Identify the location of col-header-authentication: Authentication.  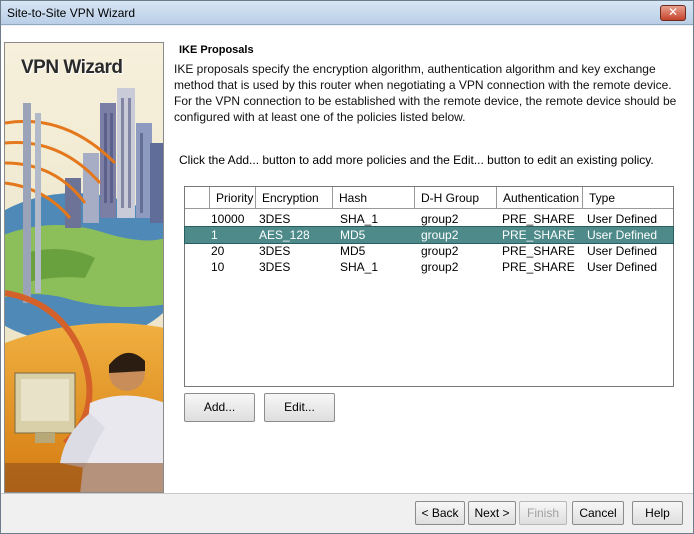
(540, 198).